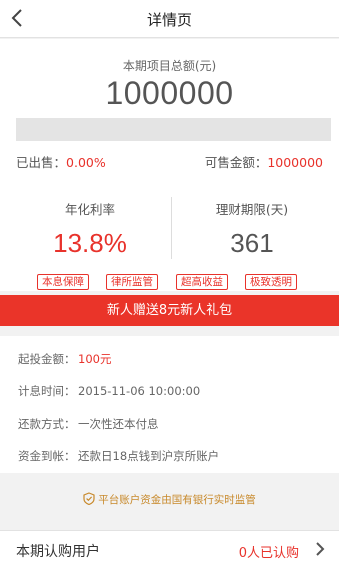  What do you see at coordinates (47, 359) in the screenshot?
I see `detail-key: 起投金额：` at bounding box center [47, 359].